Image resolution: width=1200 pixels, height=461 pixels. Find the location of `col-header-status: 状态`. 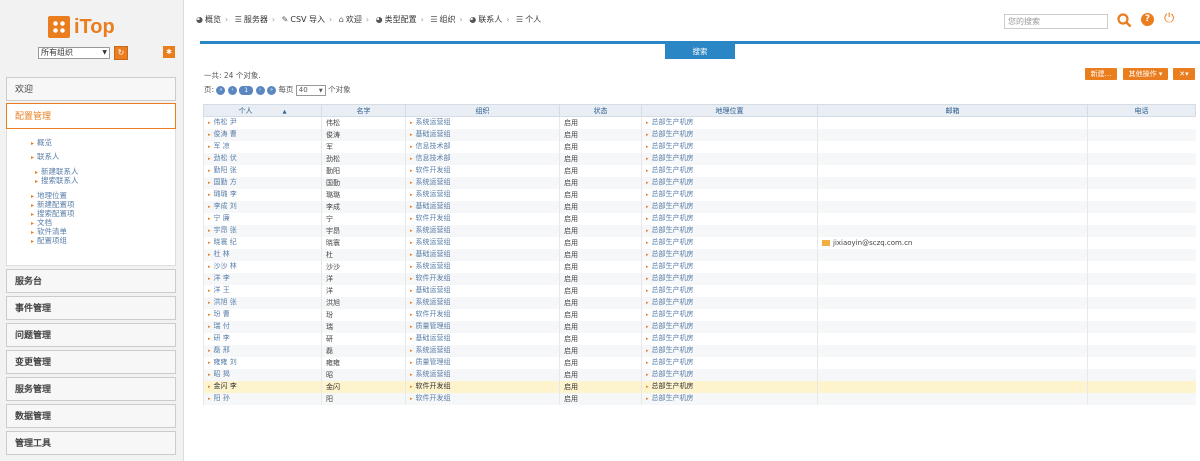

col-header-status: 状态 is located at coordinates (600, 110).